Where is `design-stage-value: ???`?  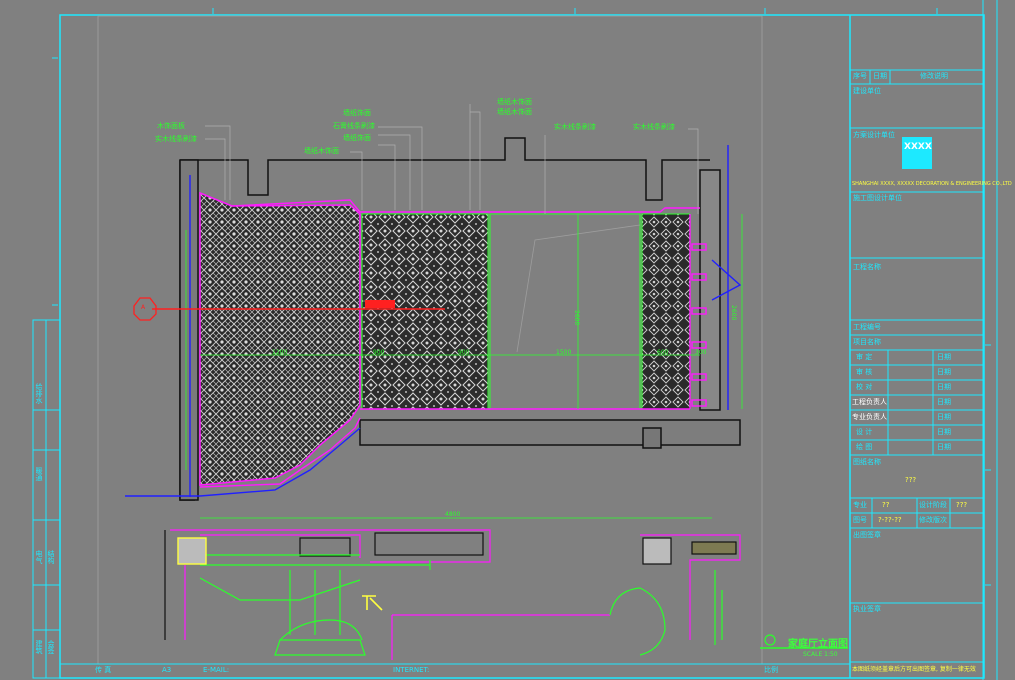
design-stage-value: ??? is located at coordinates (962, 505).